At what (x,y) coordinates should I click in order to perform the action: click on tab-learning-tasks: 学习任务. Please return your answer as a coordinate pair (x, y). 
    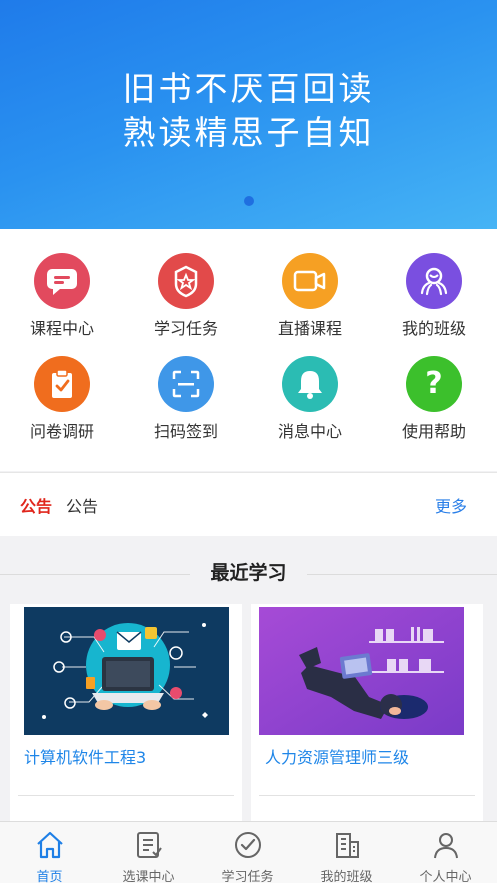
    Looking at the image, I should click on (247, 852).